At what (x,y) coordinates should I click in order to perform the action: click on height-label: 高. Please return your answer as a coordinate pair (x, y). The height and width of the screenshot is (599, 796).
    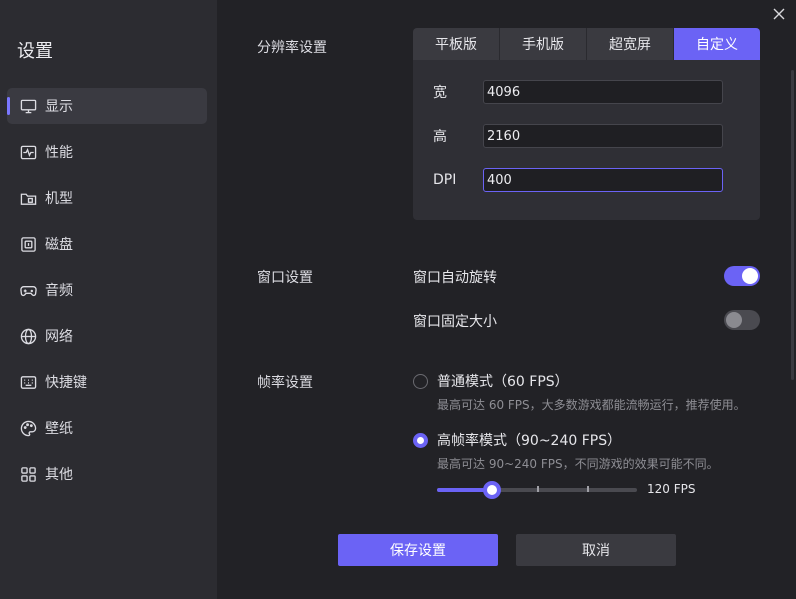
    Looking at the image, I should click on (440, 137).